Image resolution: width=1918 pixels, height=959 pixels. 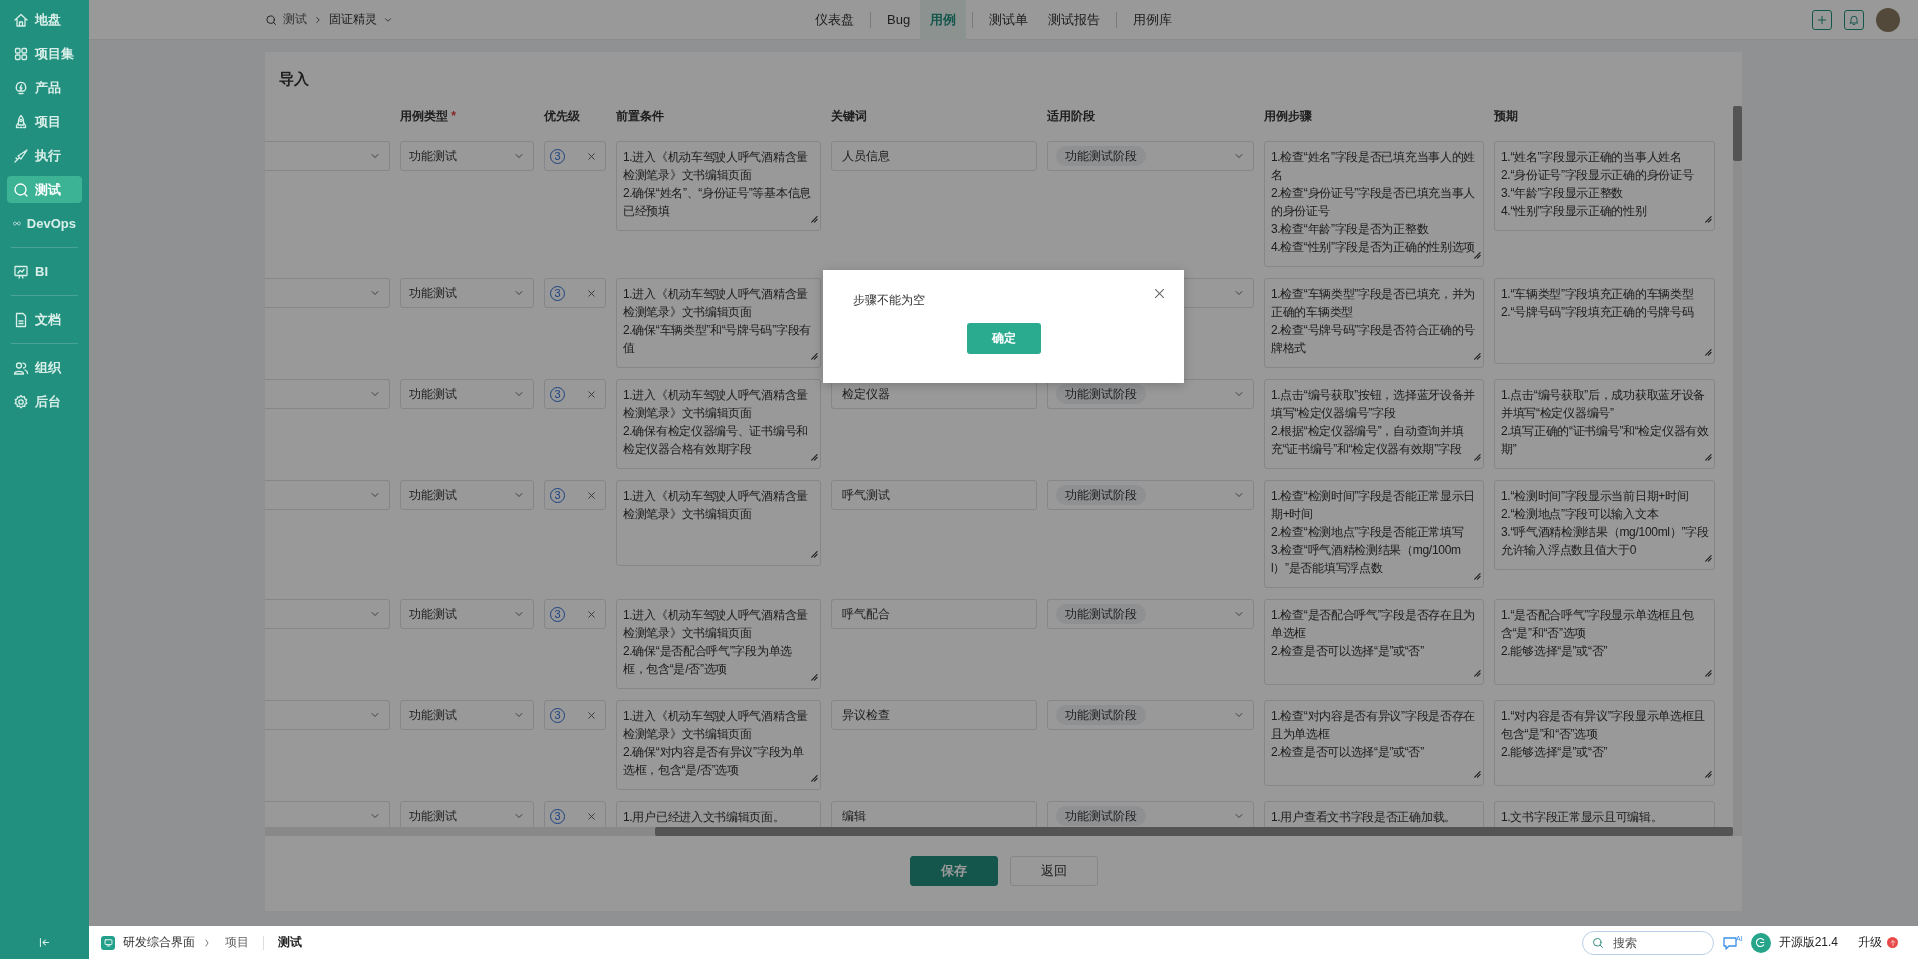 What do you see at coordinates (718, 523) in the screenshot?
I see `precondition-field: 1.进入《机动车驾驶人呼气酒精含量检测笔录》文书编辑页面` at bounding box center [718, 523].